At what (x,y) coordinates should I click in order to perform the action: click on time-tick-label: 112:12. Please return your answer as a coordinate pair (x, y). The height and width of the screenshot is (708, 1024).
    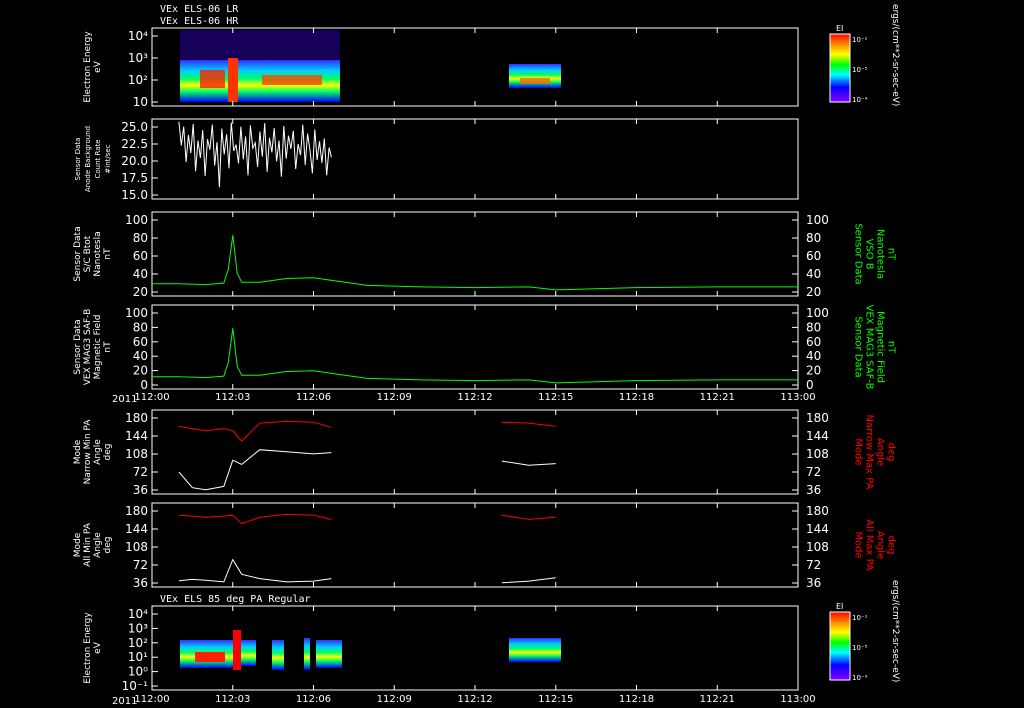
    Looking at the image, I should click on (474, 699).